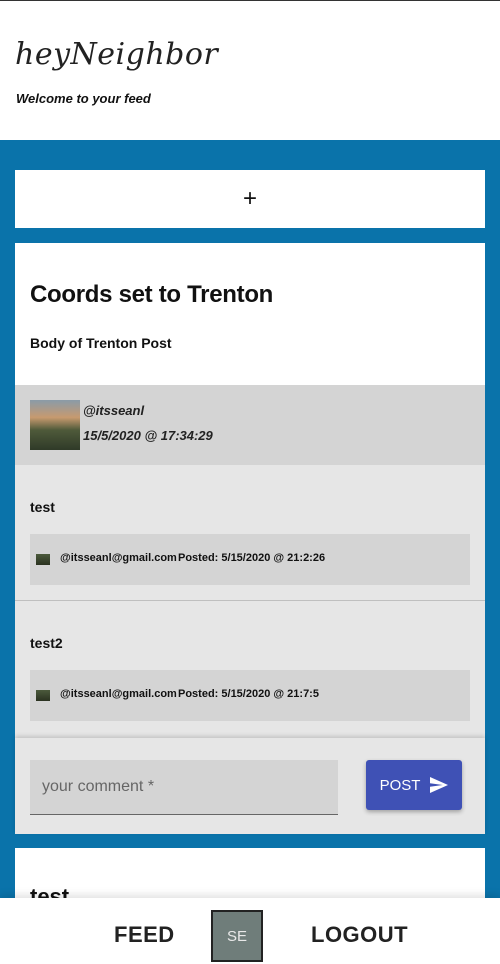 This screenshot has width=500, height=964. I want to click on comment-input, so click(184, 787).